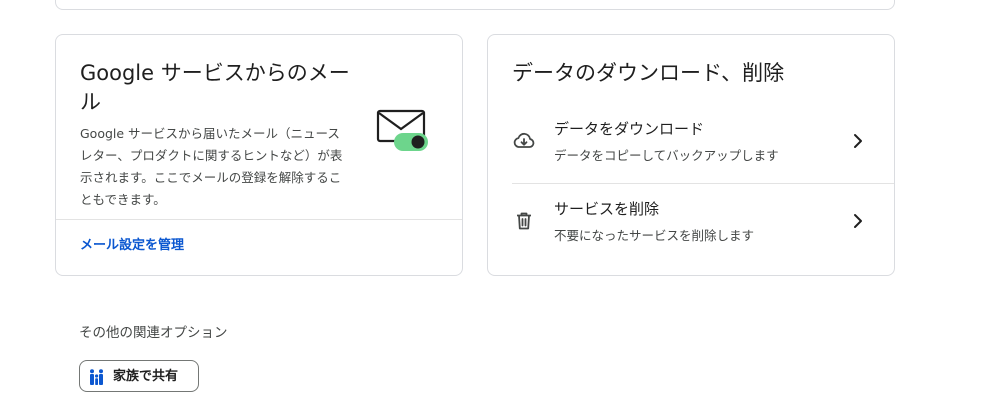 This screenshot has width=983, height=416. I want to click on download-data-row: データをダウンロード データをコピーしてバックアップします, so click(691, 143).